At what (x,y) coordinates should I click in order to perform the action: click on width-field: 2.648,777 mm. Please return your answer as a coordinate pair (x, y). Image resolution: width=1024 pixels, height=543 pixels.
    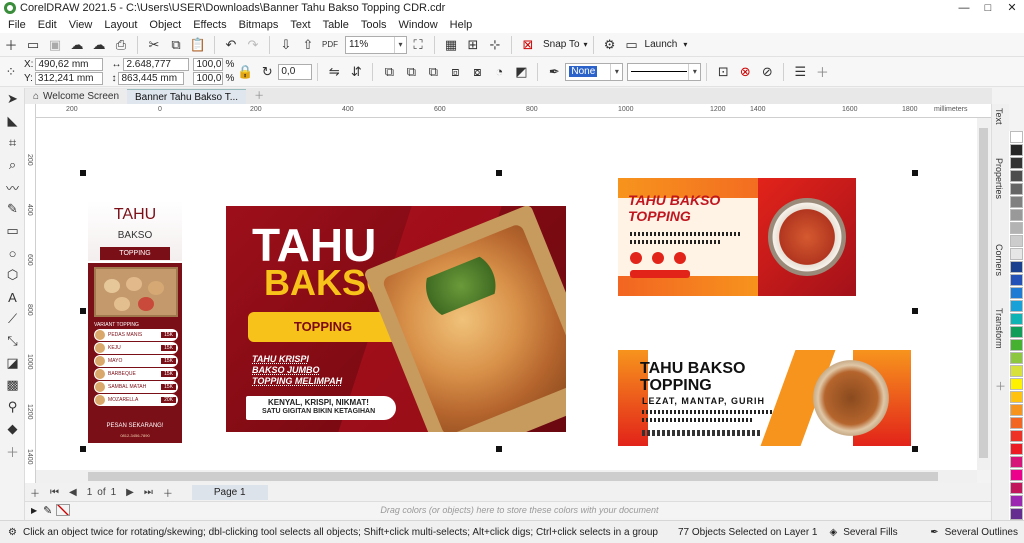
    Looking at the image, I should click on (156, 69).